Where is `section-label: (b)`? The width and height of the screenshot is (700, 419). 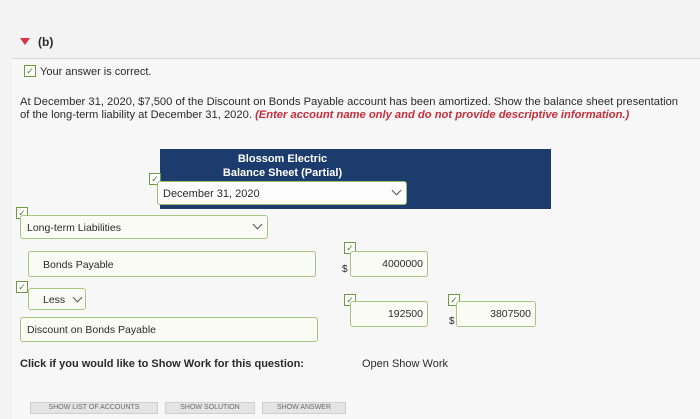 section-label: (b) is located at coordinates (46, 42).